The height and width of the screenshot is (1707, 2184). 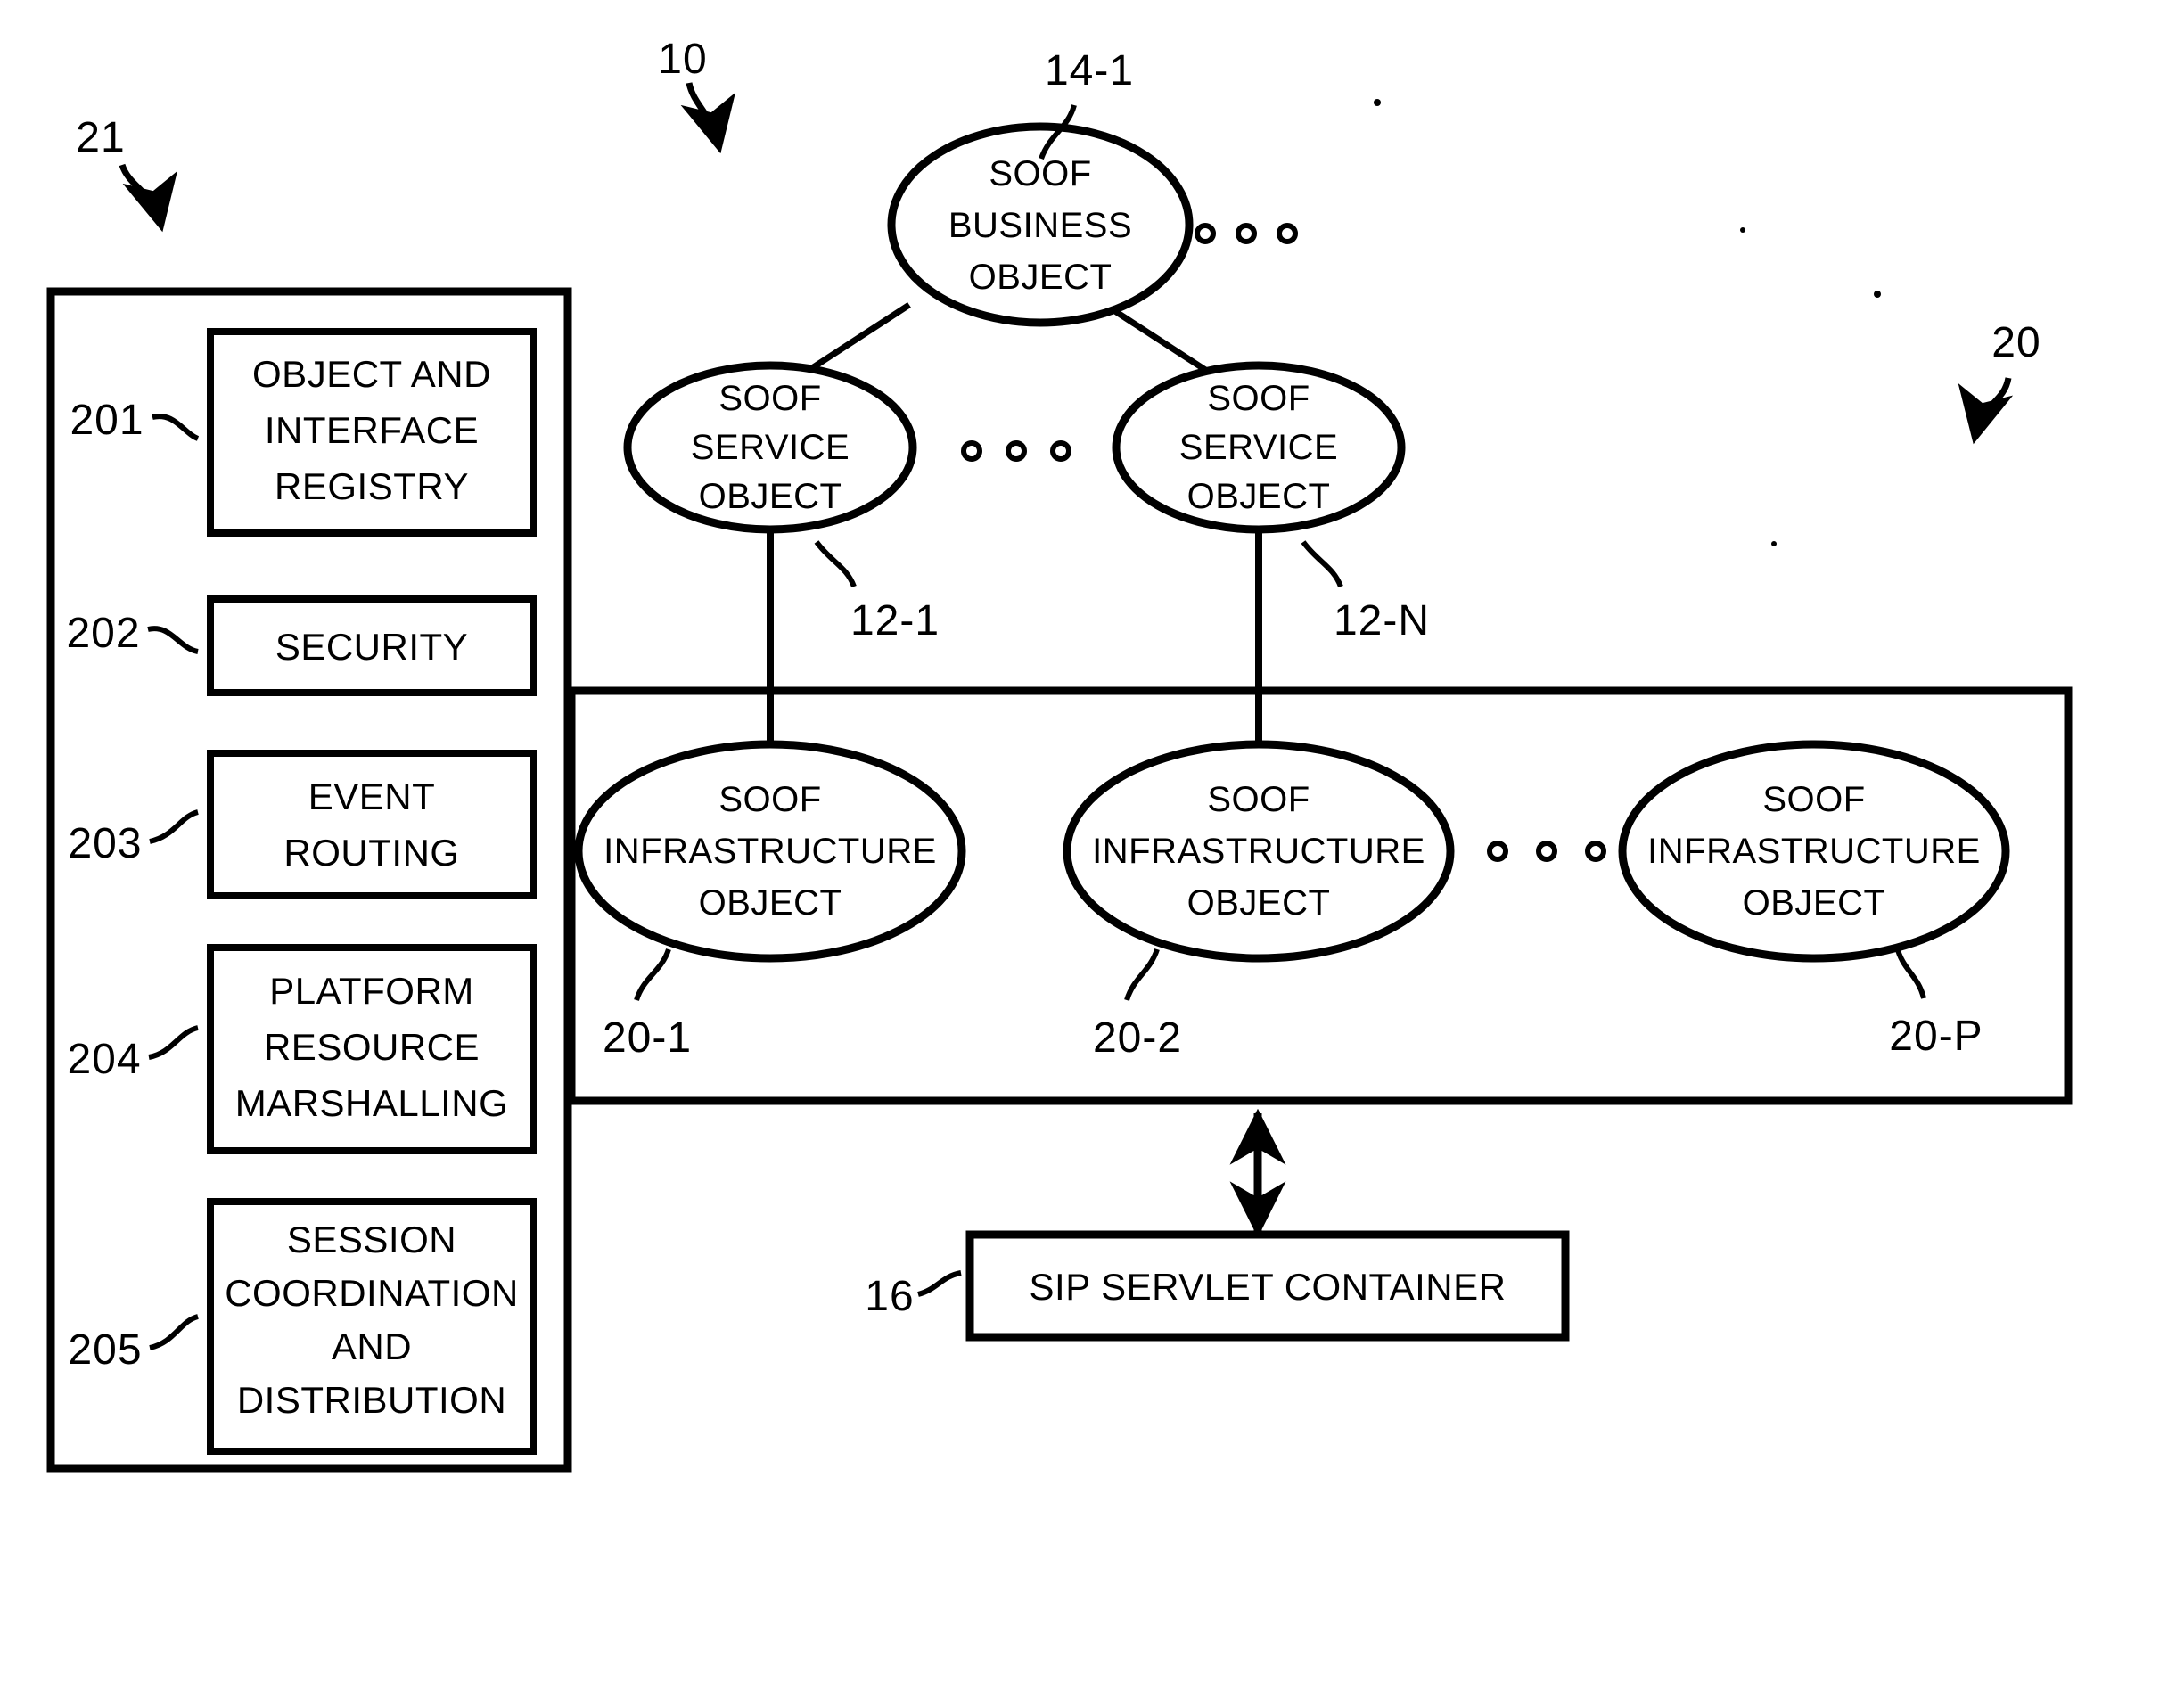 What do you see at coordinates (1258, 447) in the screenshot?
I see `soof-service-object-n-line-2: SERVICE` at bounding box center [1258, 447].